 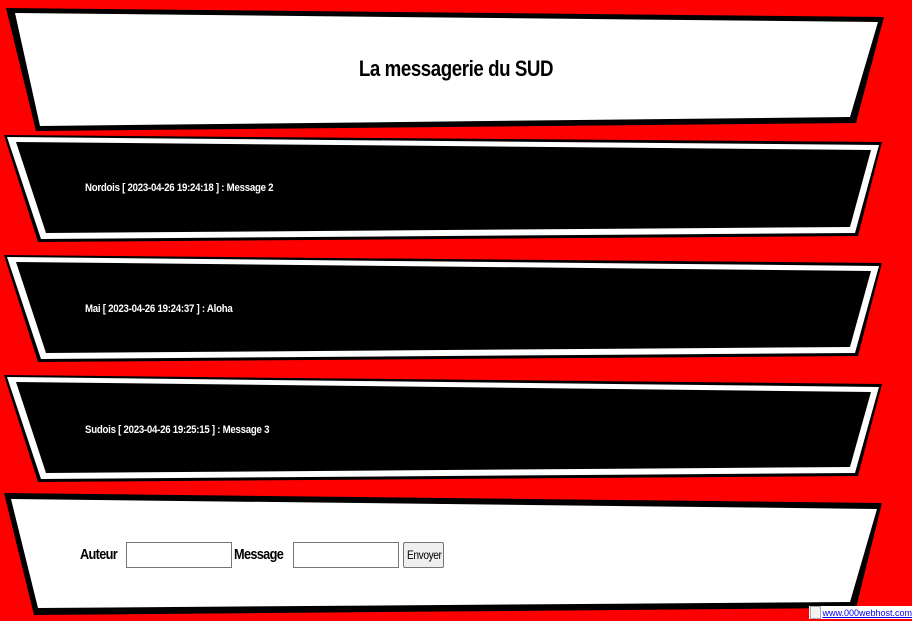 I want to click on page-title: La messagerie du SUD, so click(x=456, y=68).